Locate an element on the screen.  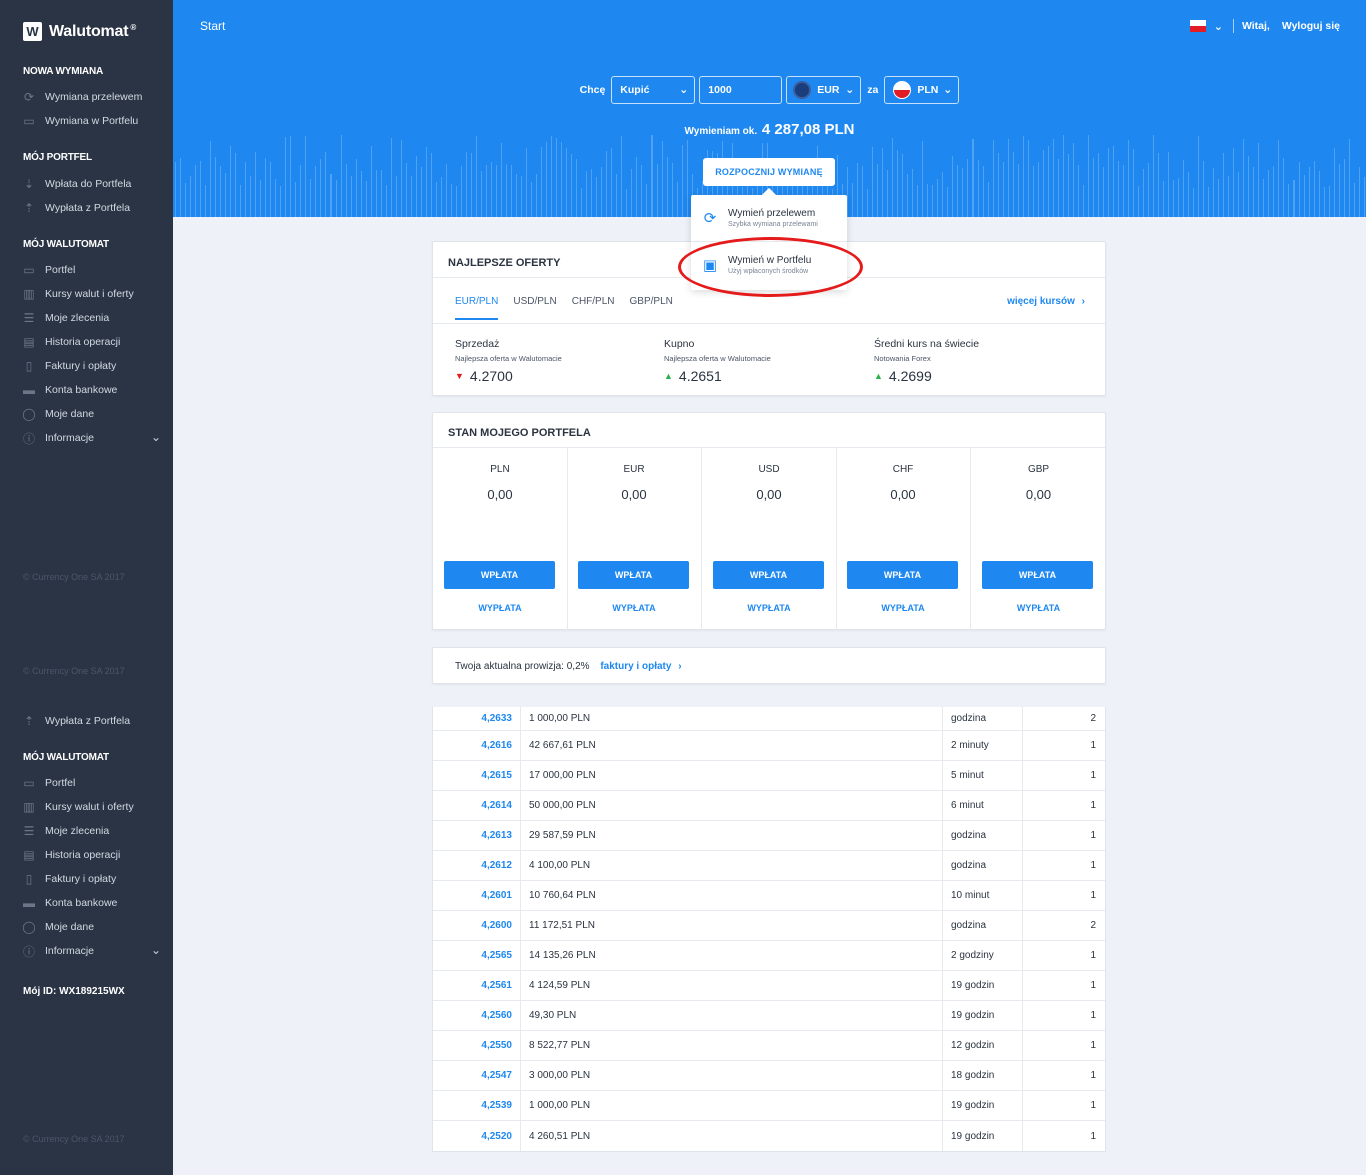
table-row: 4,2616 42 667,61 PLN 2 minuty 1 is located at coordinates (769, 746).